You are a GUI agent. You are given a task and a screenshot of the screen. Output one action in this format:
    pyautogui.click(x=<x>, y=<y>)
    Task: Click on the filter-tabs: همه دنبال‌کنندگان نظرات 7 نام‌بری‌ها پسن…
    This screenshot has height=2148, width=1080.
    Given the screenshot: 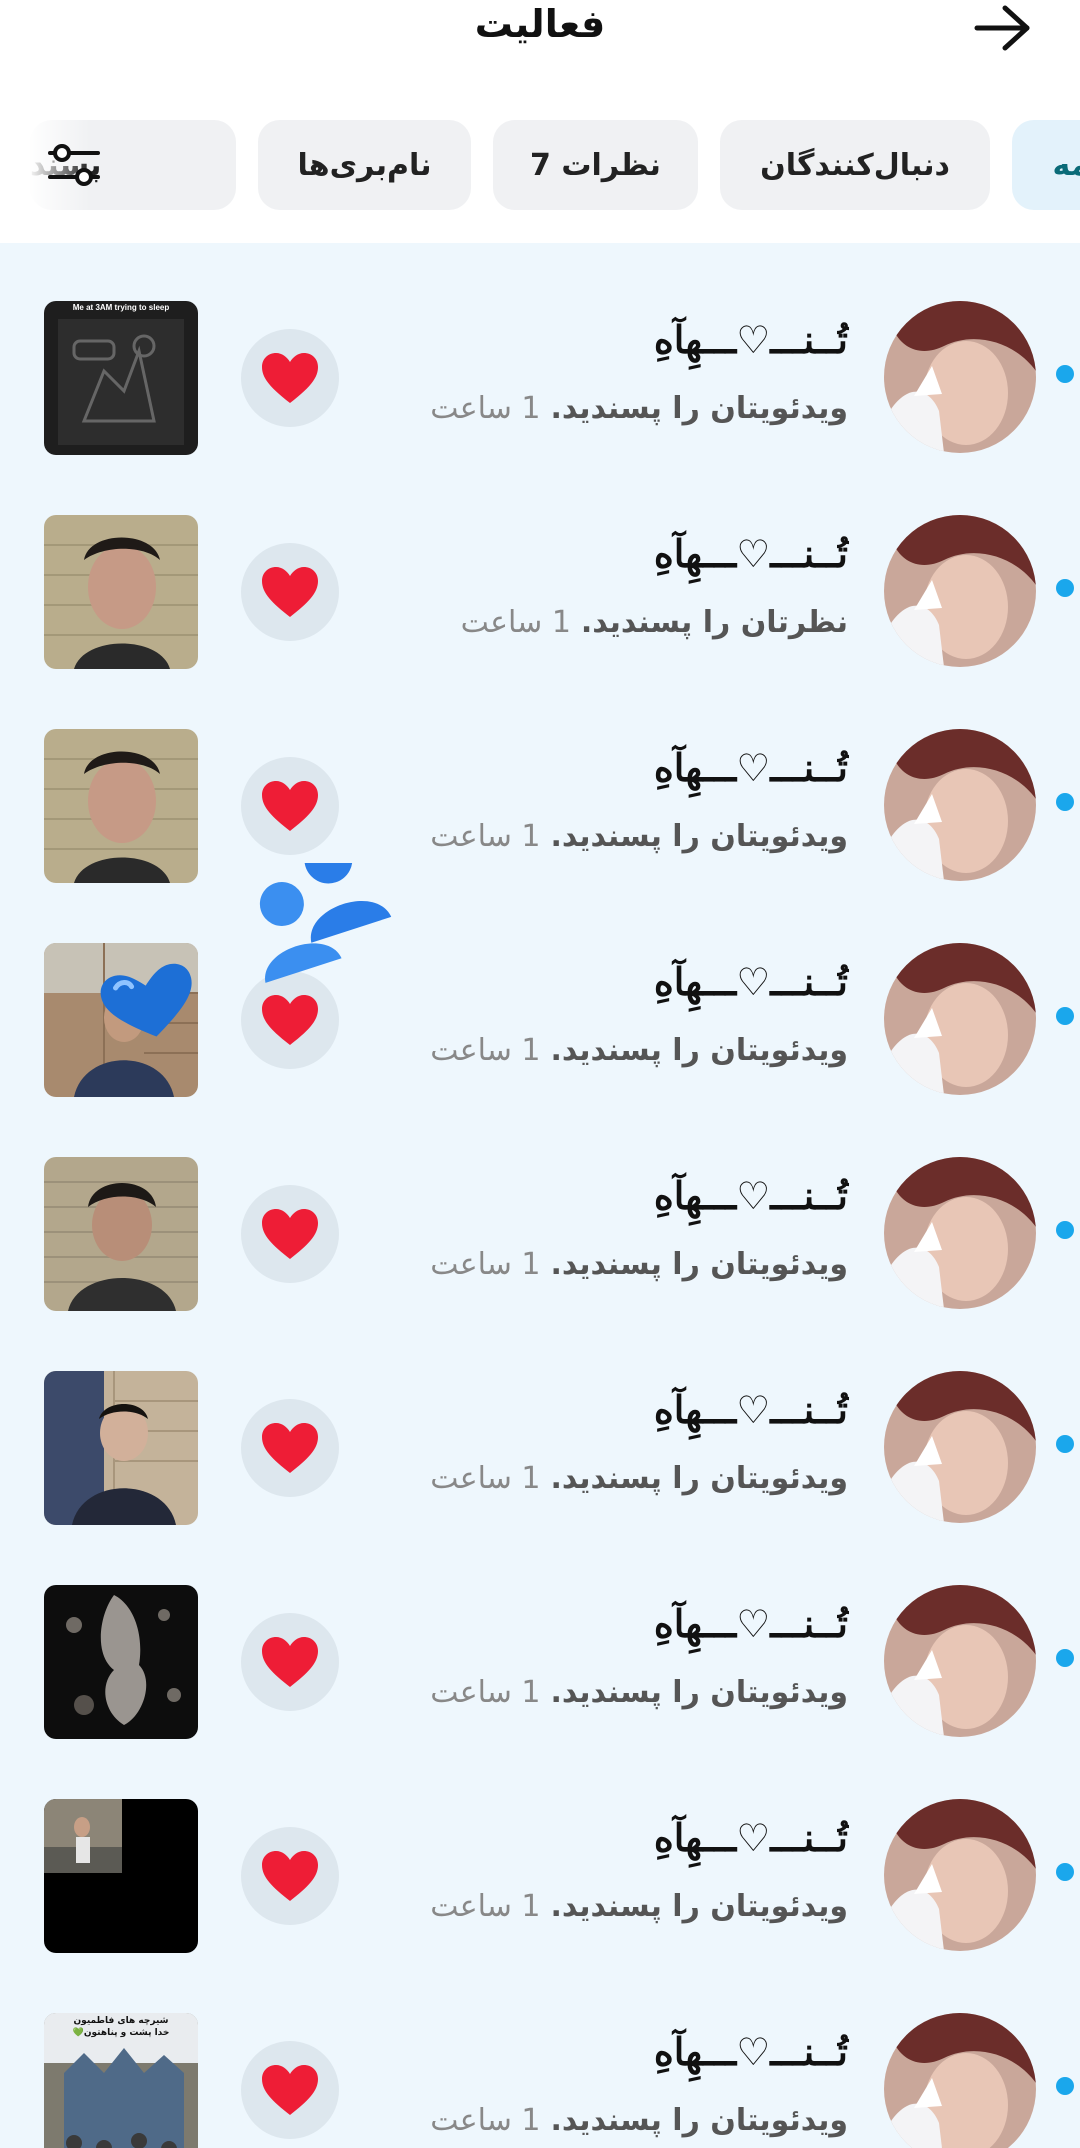 What is the action you would take?
    pyautogui.click(x=540, y=175)
    